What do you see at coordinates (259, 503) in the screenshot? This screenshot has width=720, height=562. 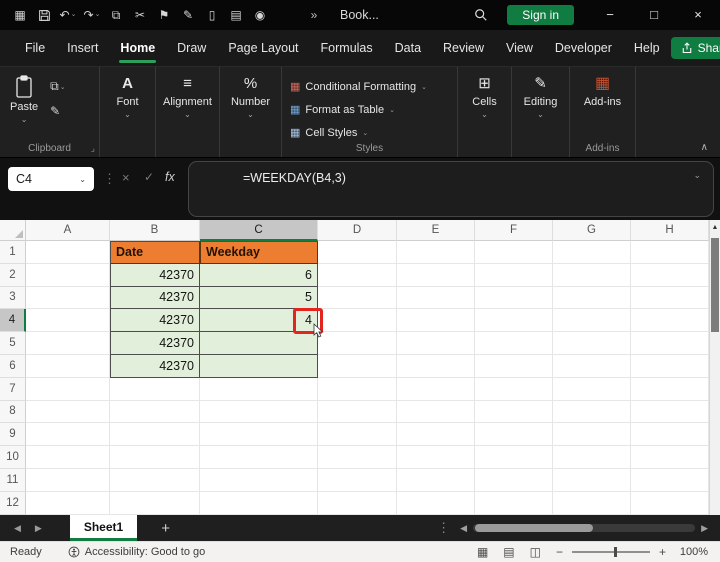 I see `cell-C12` at bounding box center [259, 503].